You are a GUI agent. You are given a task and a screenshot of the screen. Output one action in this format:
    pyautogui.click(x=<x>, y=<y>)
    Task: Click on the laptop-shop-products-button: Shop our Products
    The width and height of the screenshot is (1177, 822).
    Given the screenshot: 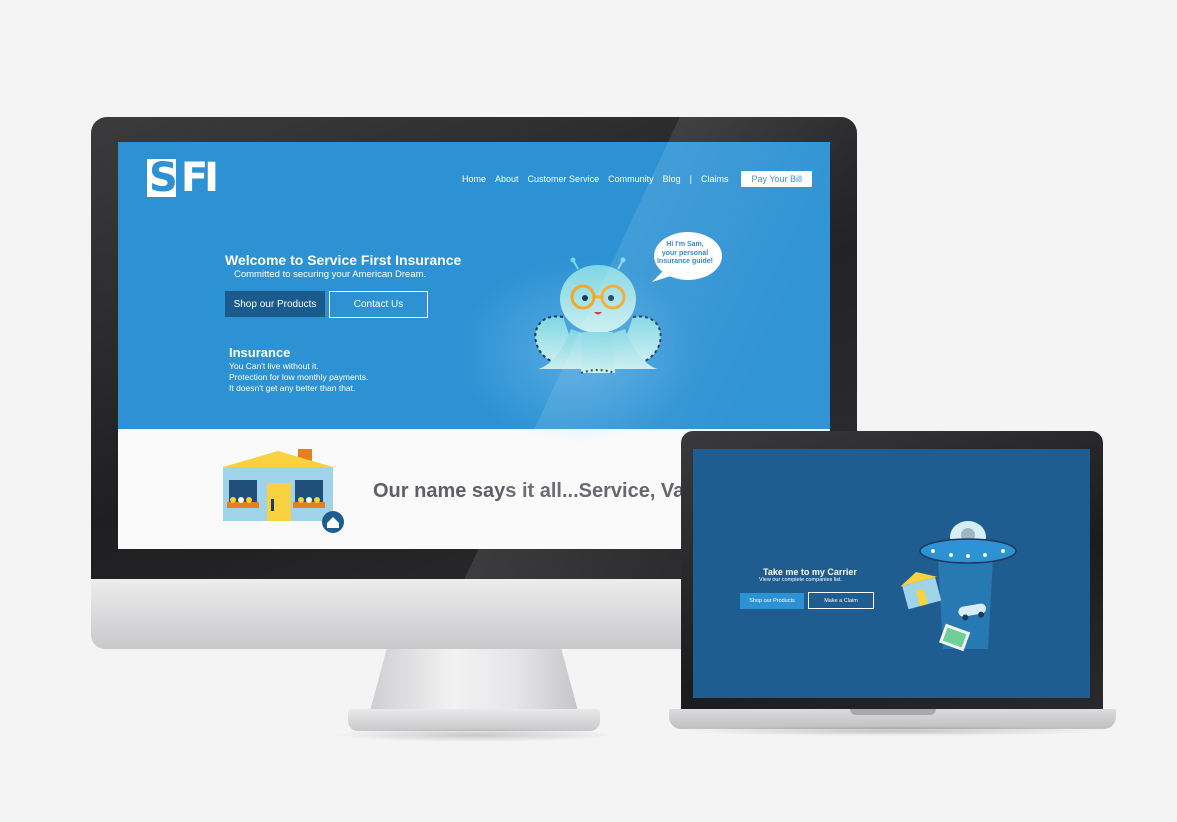 What is the action you would take?
    pyautogui.click(x=772, y=601)
    